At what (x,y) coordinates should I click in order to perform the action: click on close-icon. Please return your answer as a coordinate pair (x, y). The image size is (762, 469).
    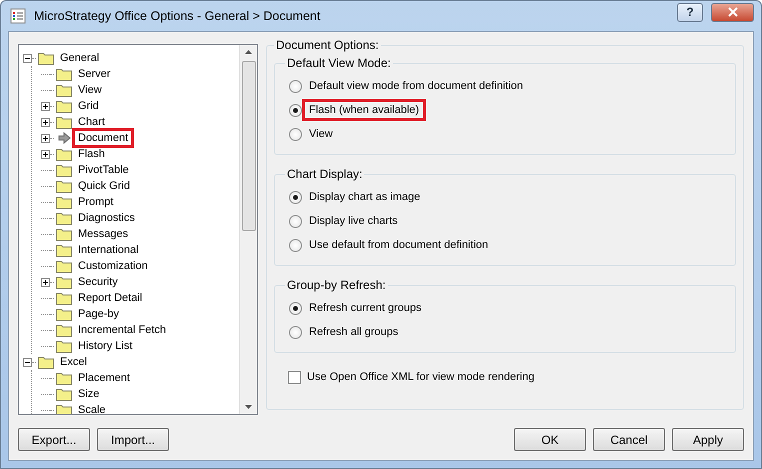
    Looking at the image, I should click on (732, 12).